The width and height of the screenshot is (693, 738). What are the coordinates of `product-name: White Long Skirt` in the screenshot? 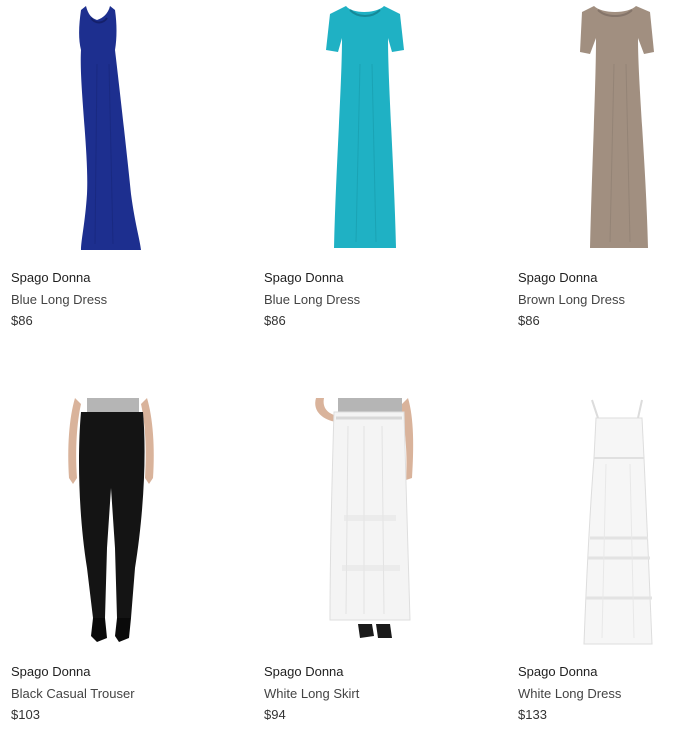 It's located at (311, 693).